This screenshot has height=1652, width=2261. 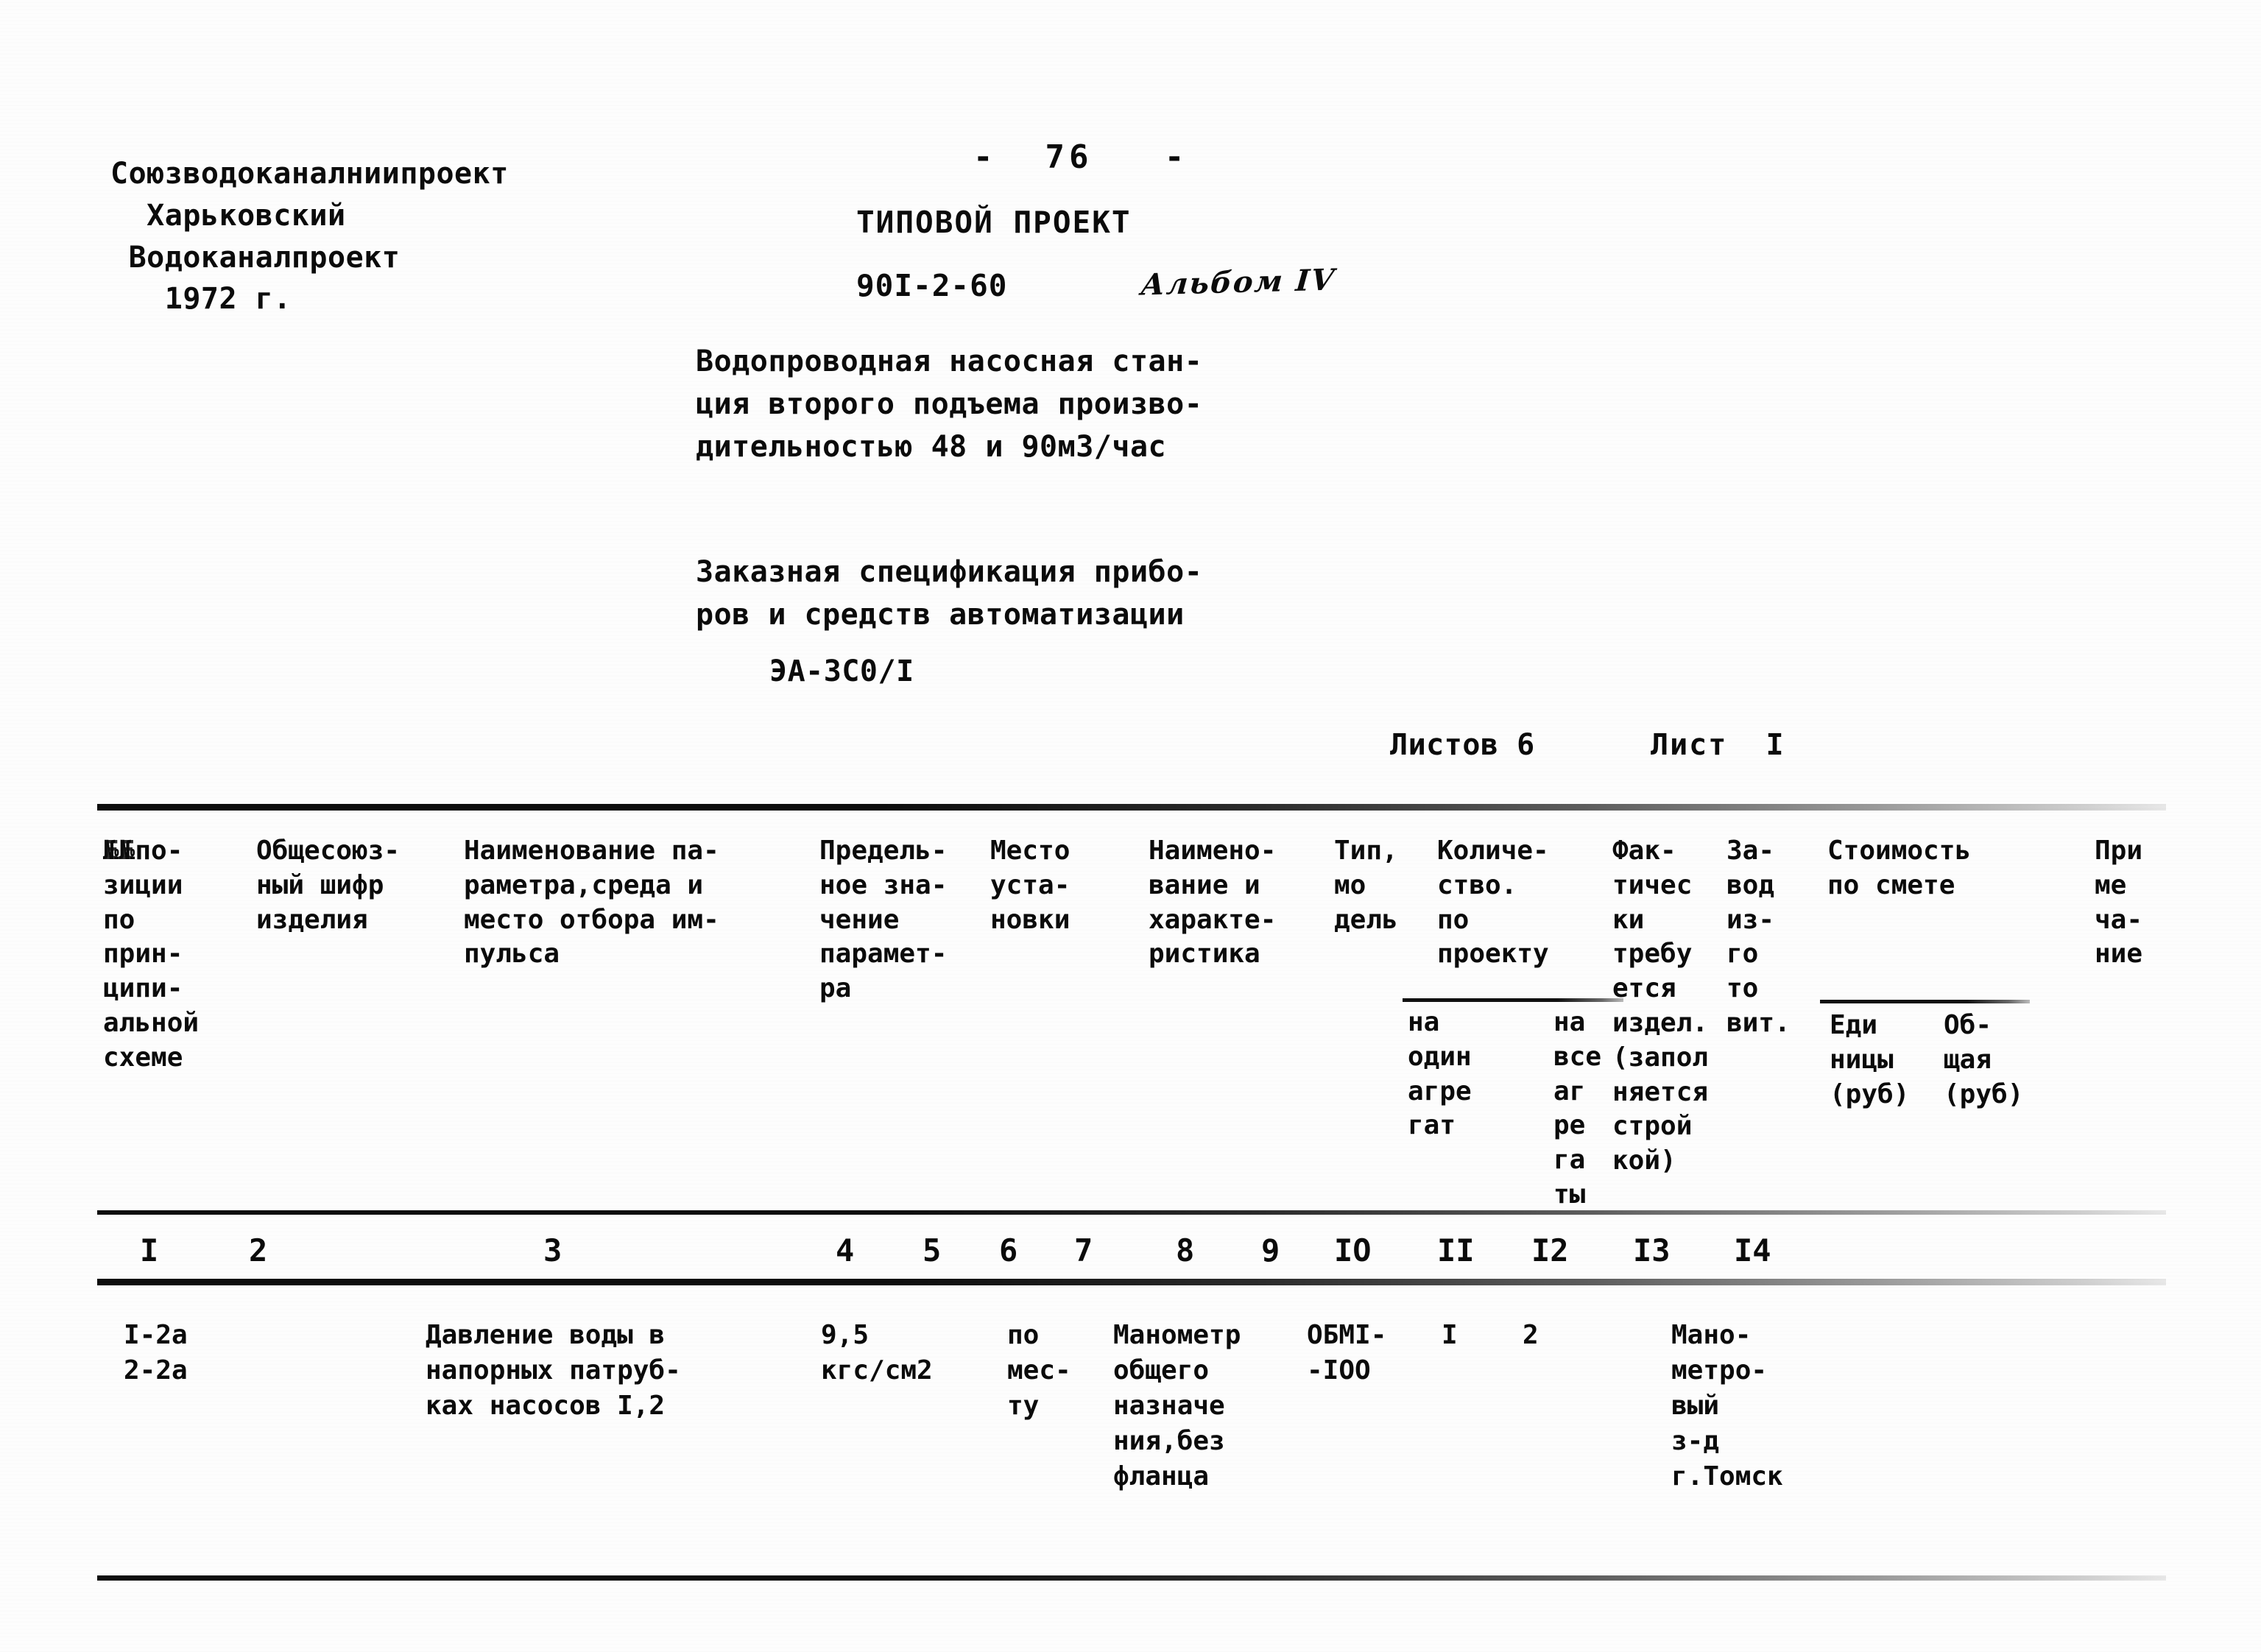 I want to click on column-header-union-code: Общесоюз- ный шифр изделия, so click(x=328, y=885).